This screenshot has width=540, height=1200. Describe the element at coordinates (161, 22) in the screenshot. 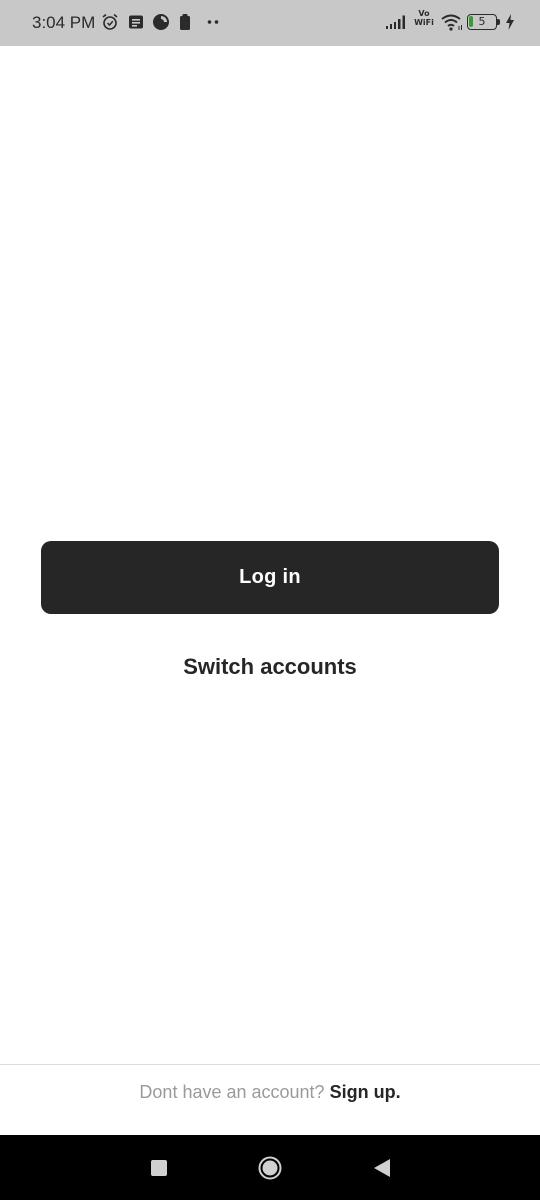

I see `data-saver-icon` at that location.